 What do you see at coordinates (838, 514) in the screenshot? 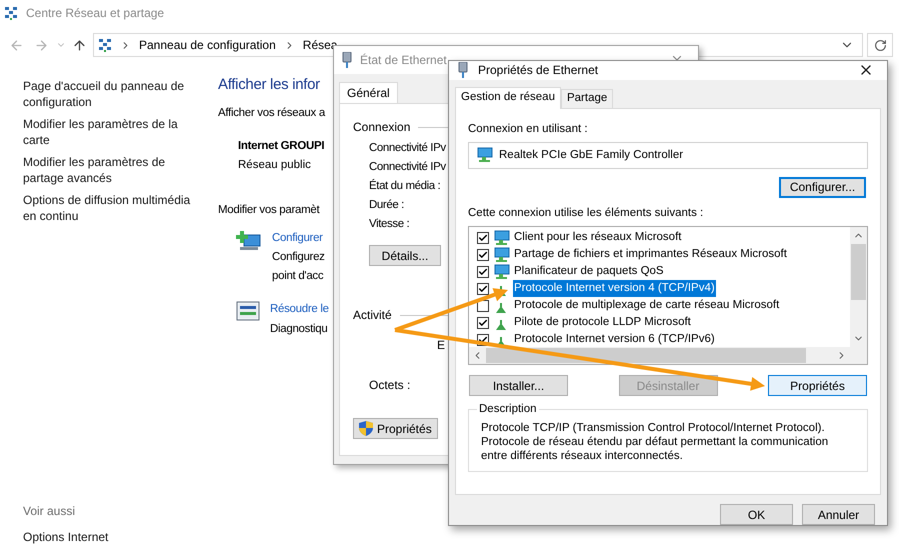
I see `cancel-button: Annuler` at bounding box center [838, 514].